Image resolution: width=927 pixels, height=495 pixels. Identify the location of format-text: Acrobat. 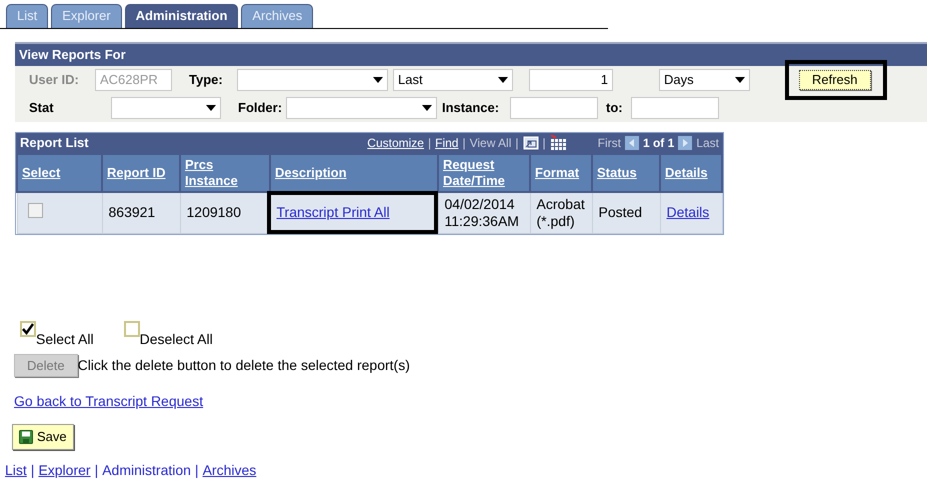
(561, 204).